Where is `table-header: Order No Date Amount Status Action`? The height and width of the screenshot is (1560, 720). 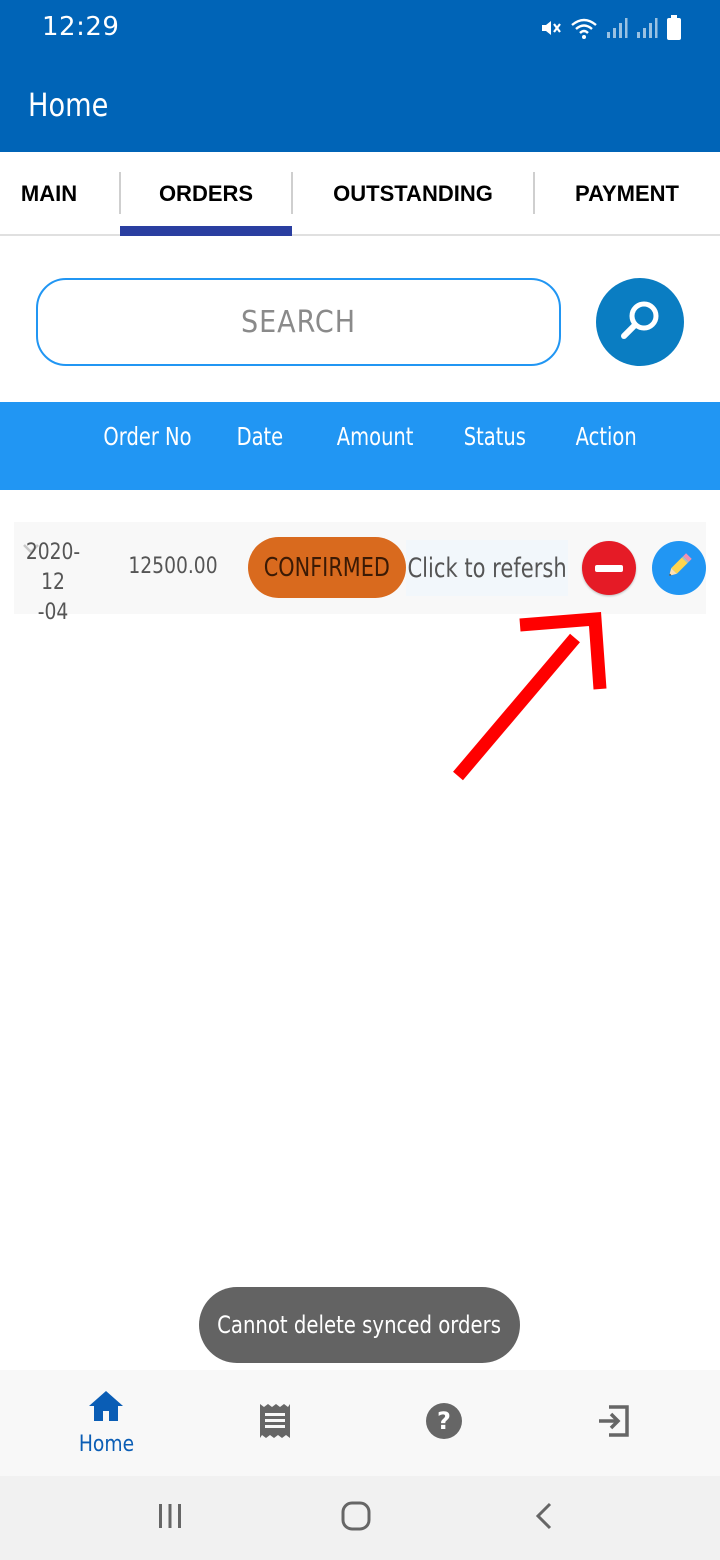
table-header: Order No Date Amount Status Action is located at coordinates (360, 446).